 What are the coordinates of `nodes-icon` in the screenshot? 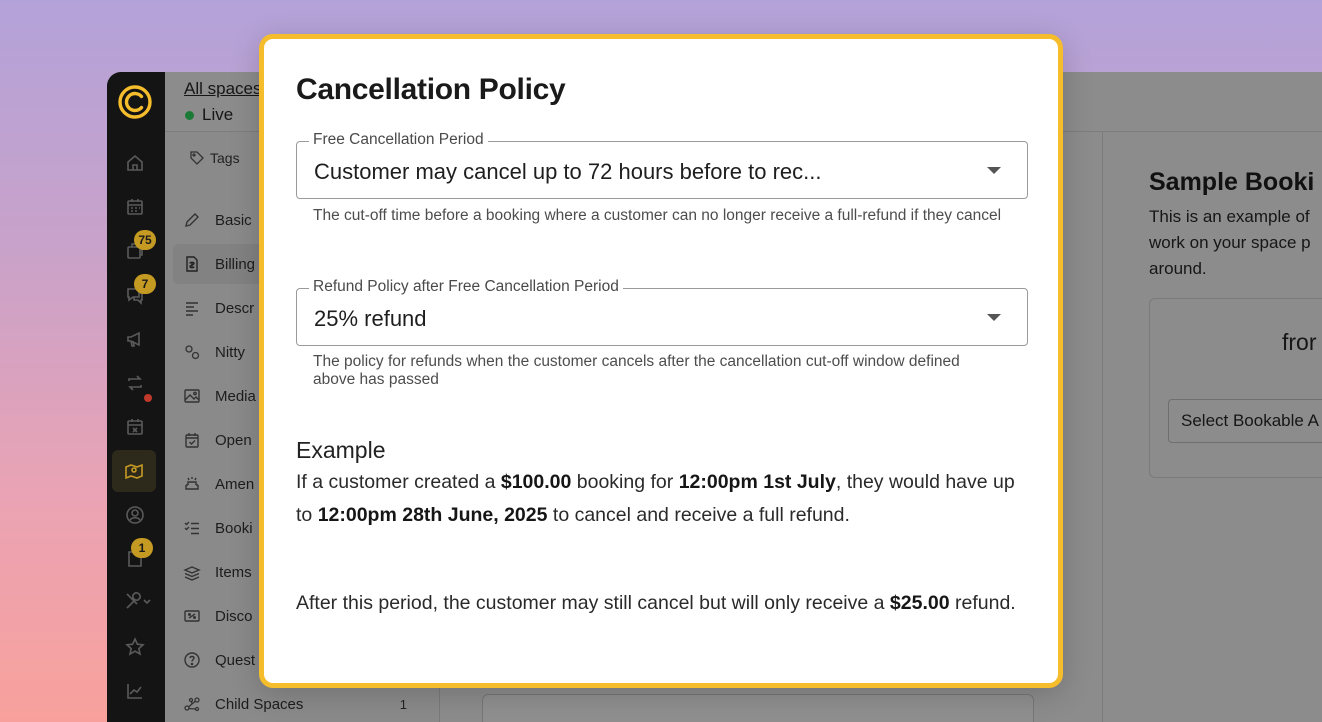 It's located at (192, 704).